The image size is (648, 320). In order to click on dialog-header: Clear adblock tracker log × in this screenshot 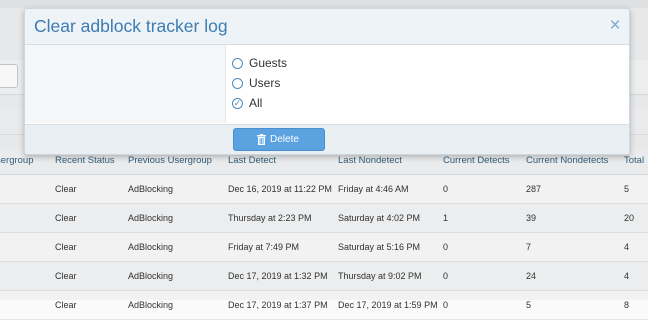, I will do `click(327, 27)`.